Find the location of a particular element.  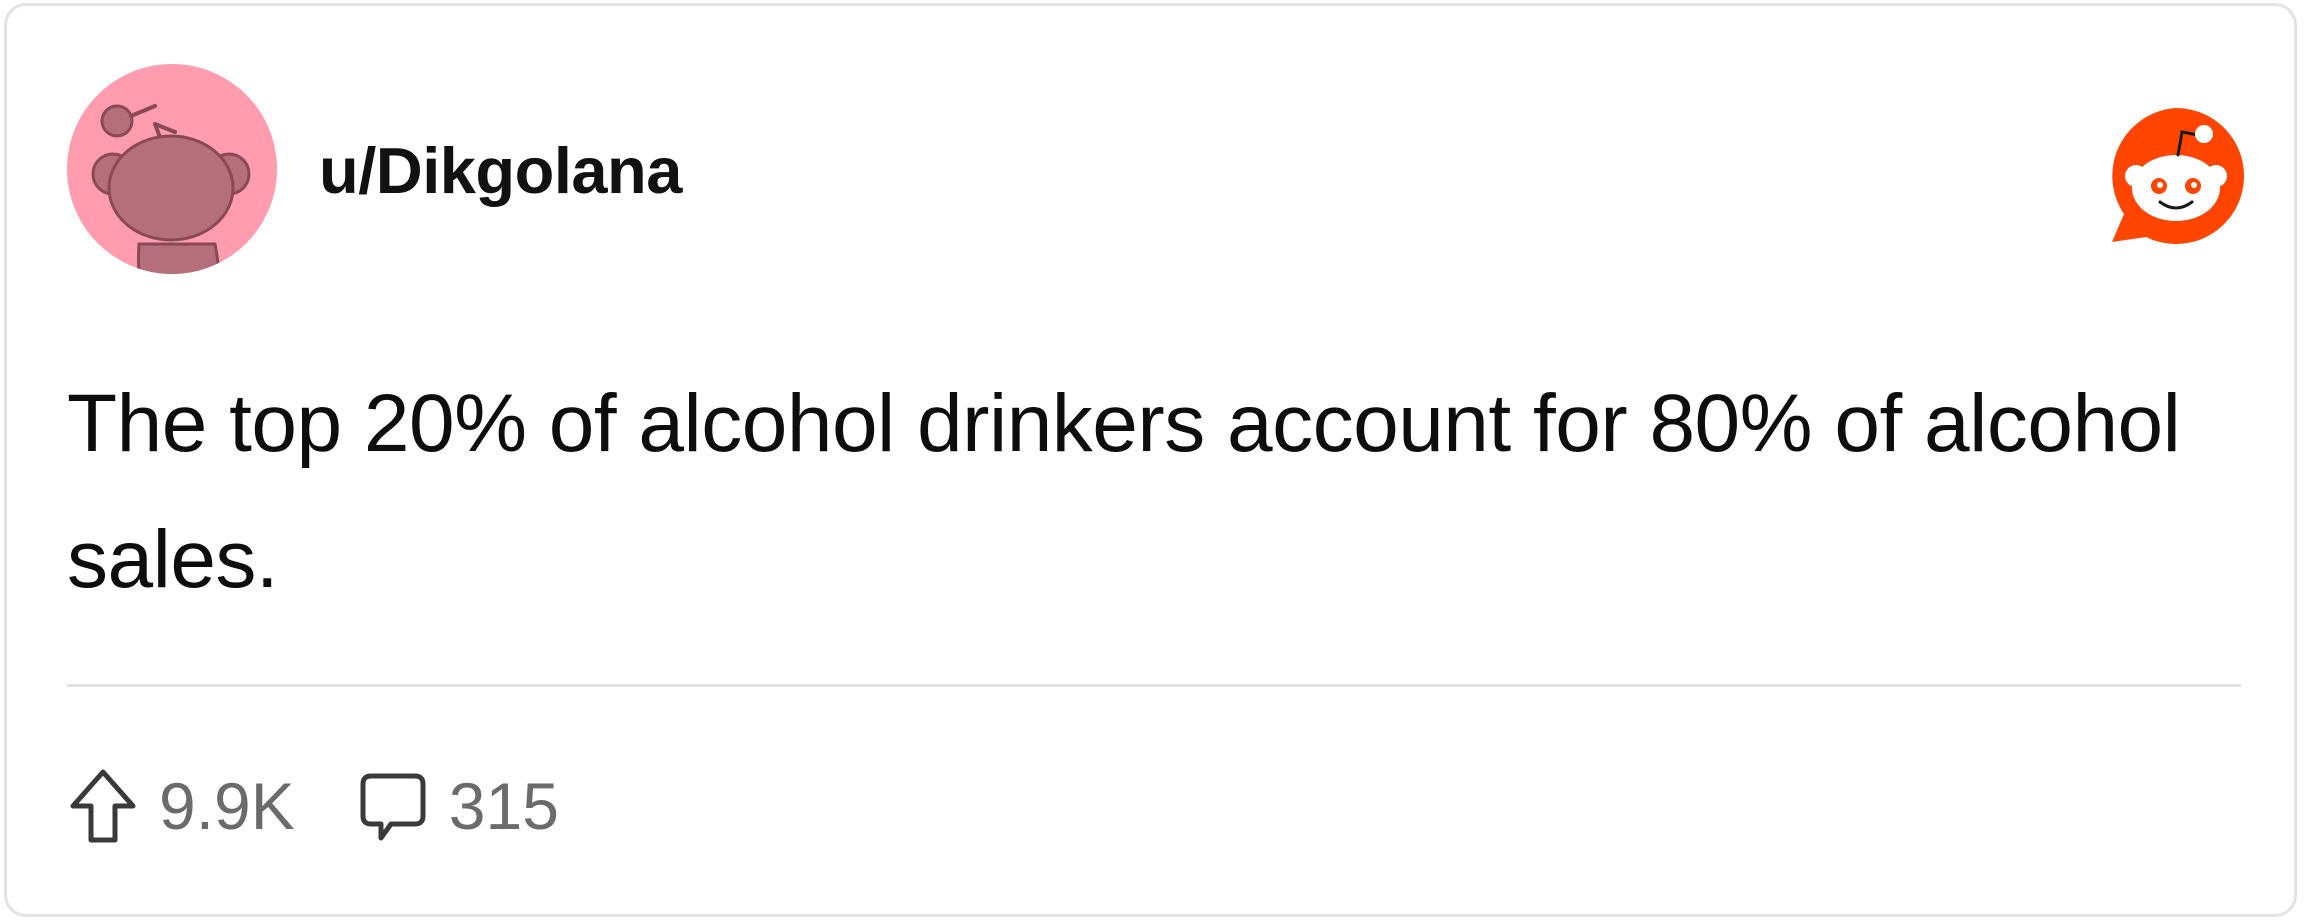

comments-button: 315 is located at coordinates (458, 806).